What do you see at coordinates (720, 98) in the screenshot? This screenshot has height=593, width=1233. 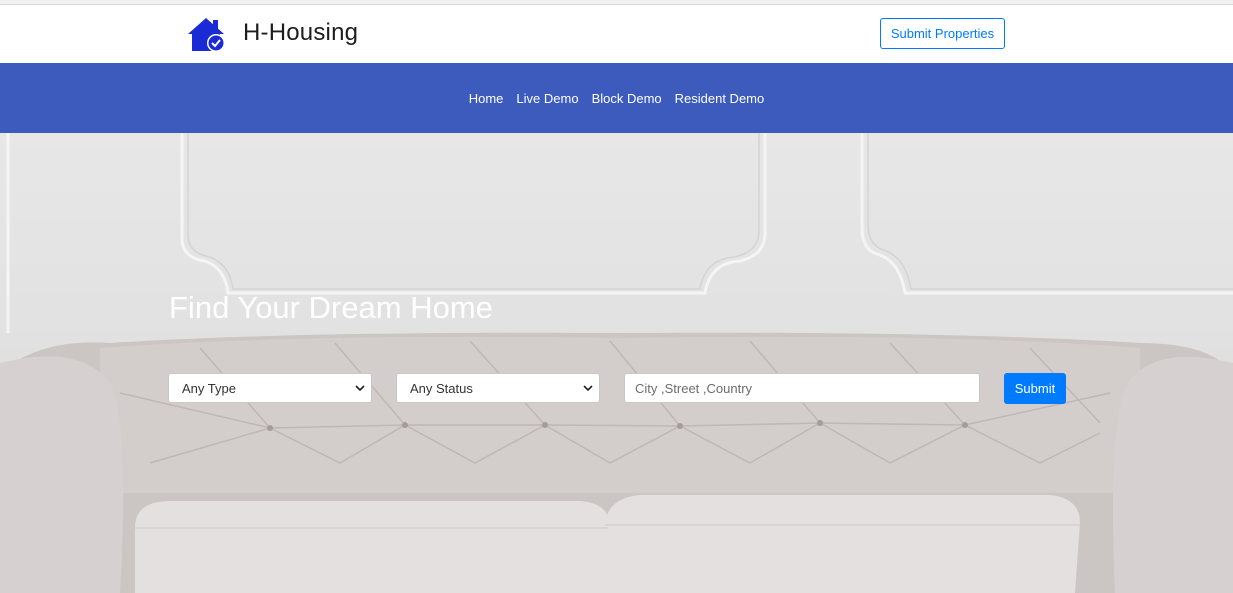 I see `nav-resident-demo: Resident Demo` at bounding box center [720, 98].